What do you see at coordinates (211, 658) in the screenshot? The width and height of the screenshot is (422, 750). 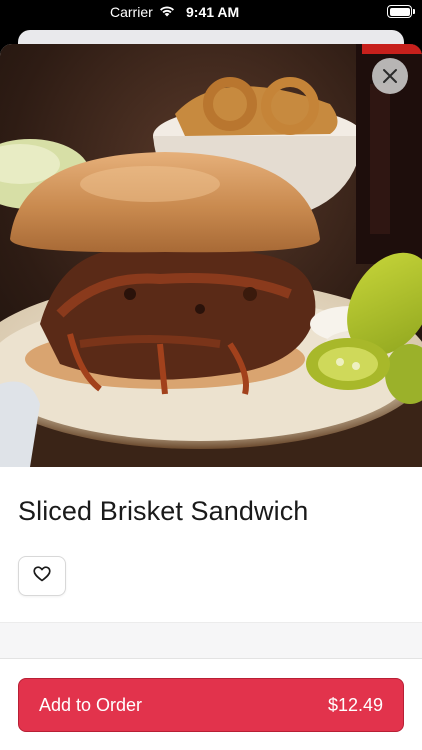 I see `footer-divider` at bounding box center [211, 658].